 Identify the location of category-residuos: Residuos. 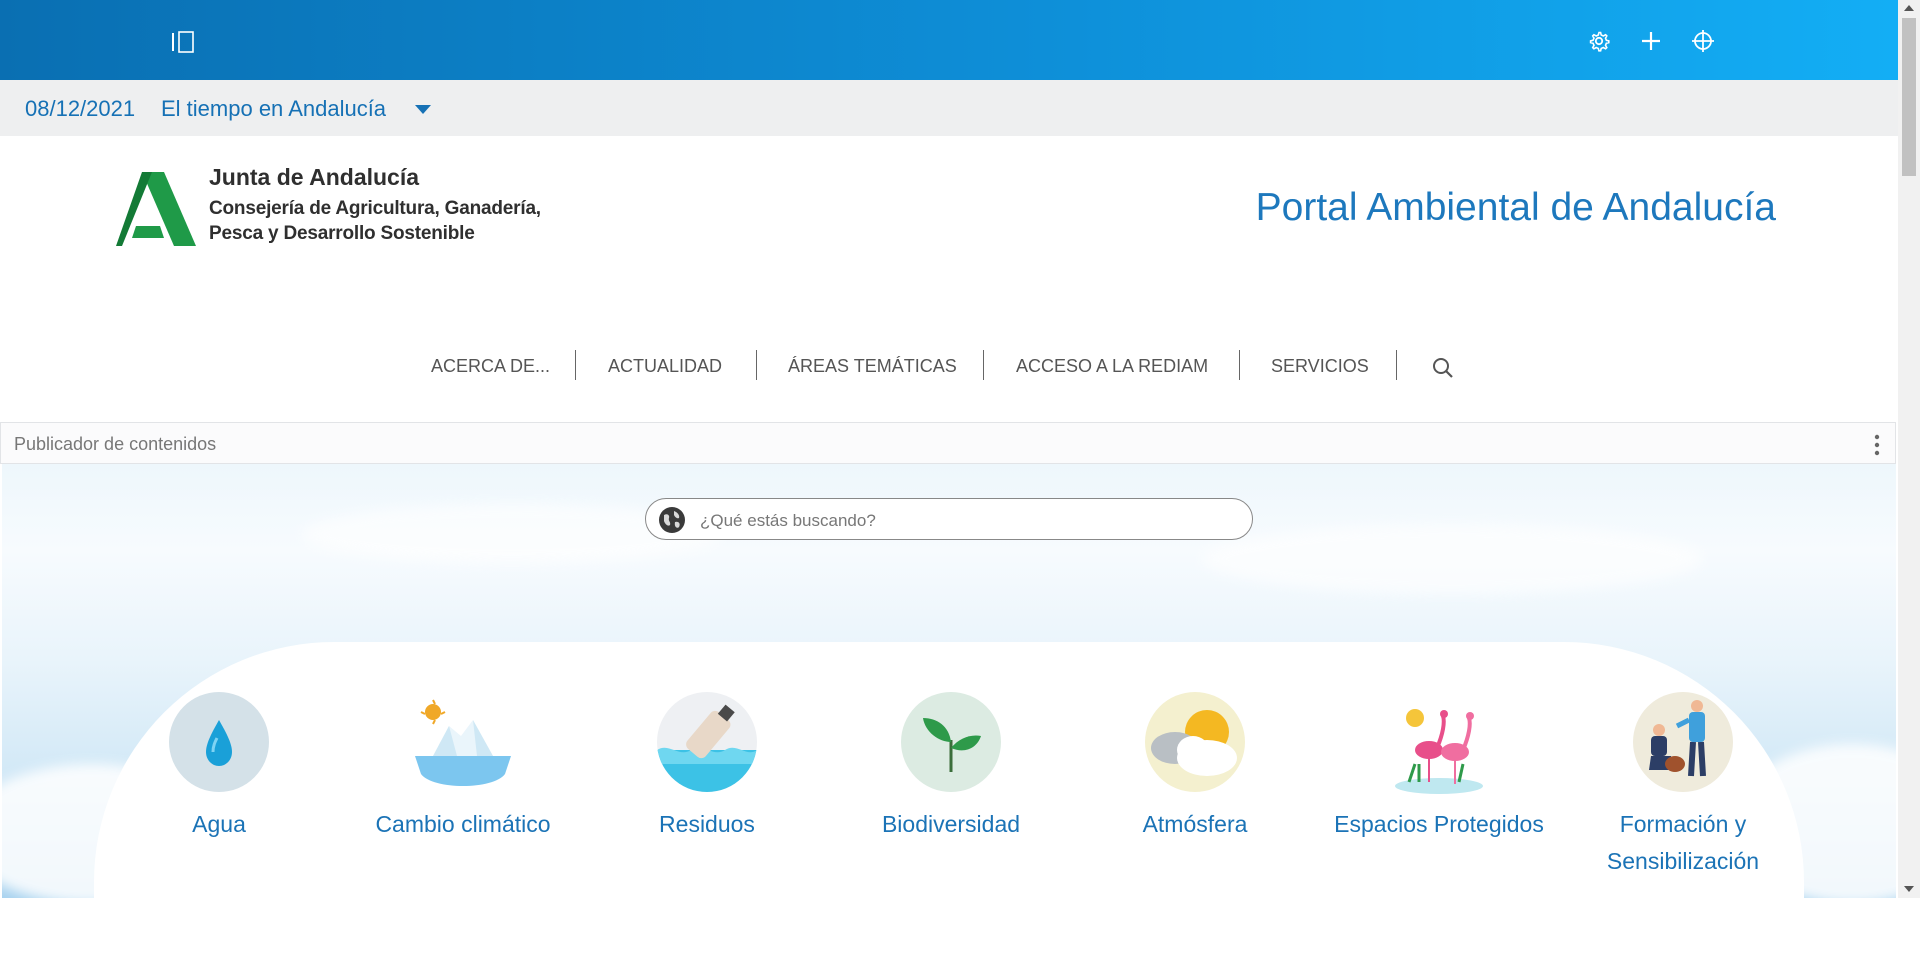
(707, 767).